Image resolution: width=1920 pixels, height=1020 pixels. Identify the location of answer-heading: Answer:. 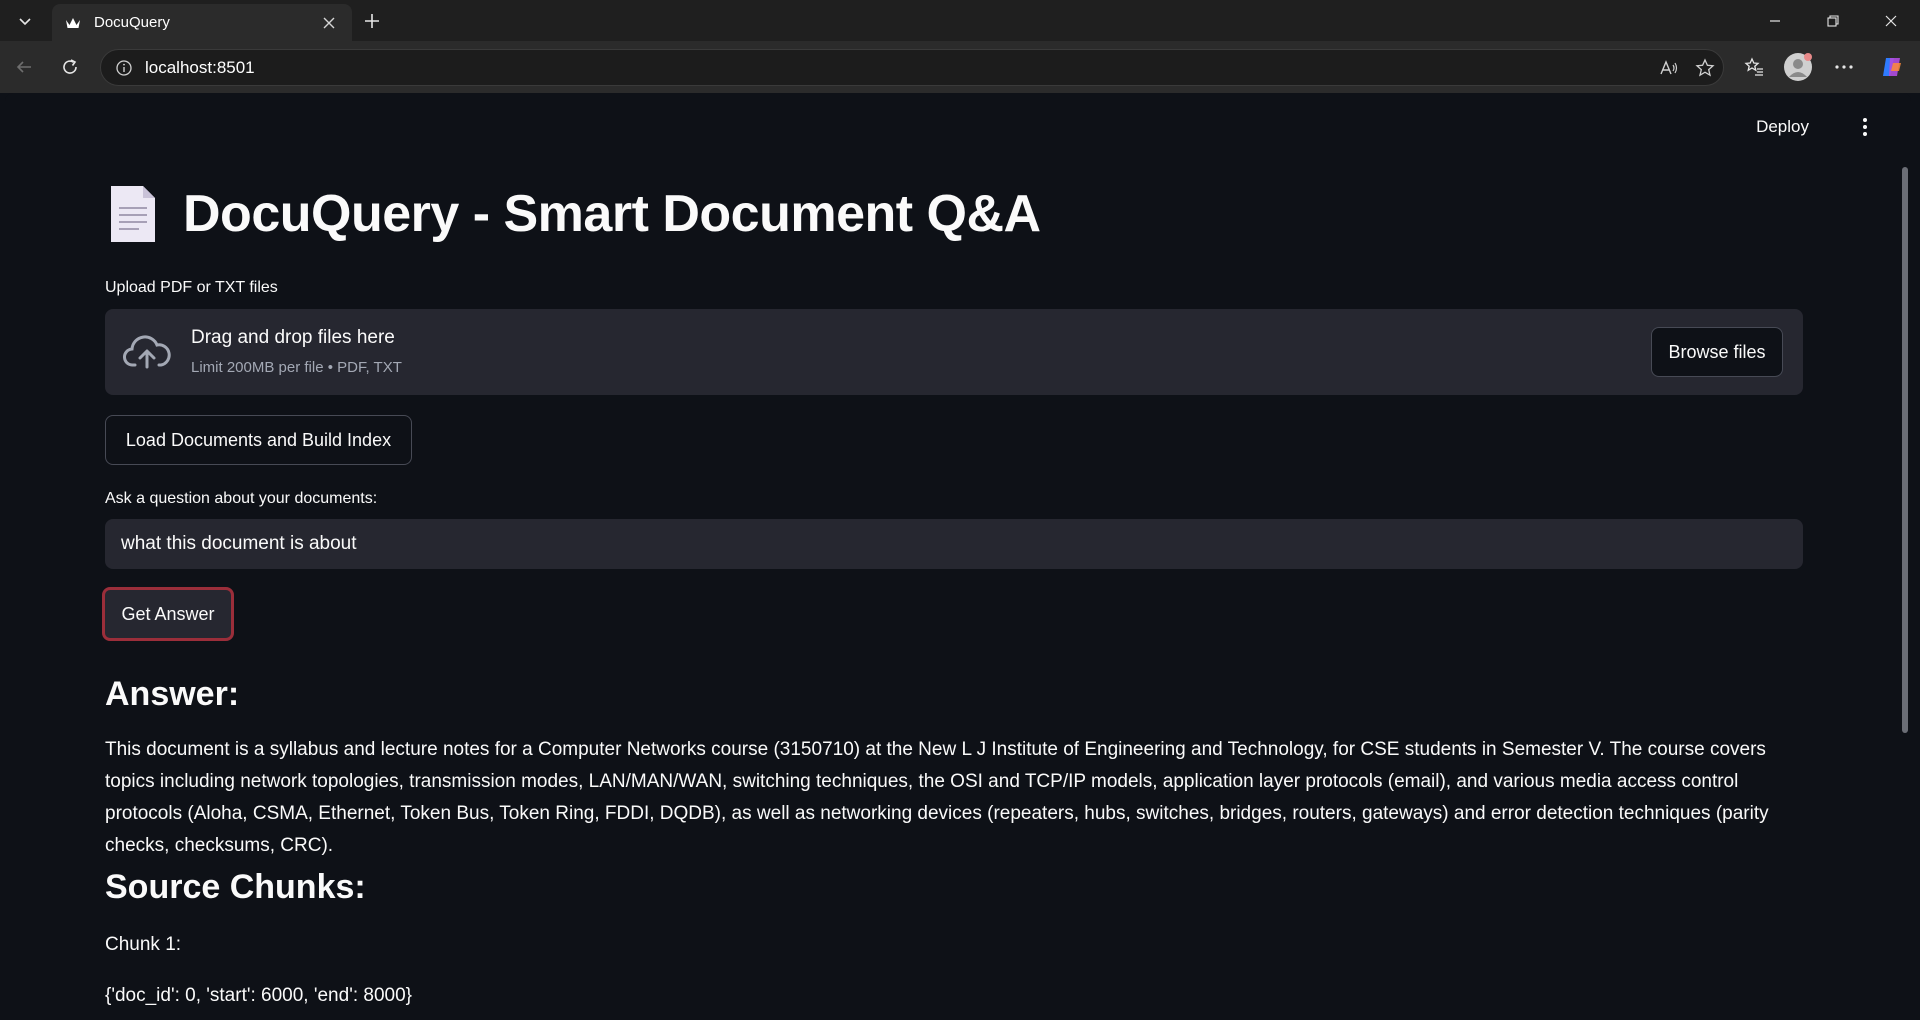
(172, 694).